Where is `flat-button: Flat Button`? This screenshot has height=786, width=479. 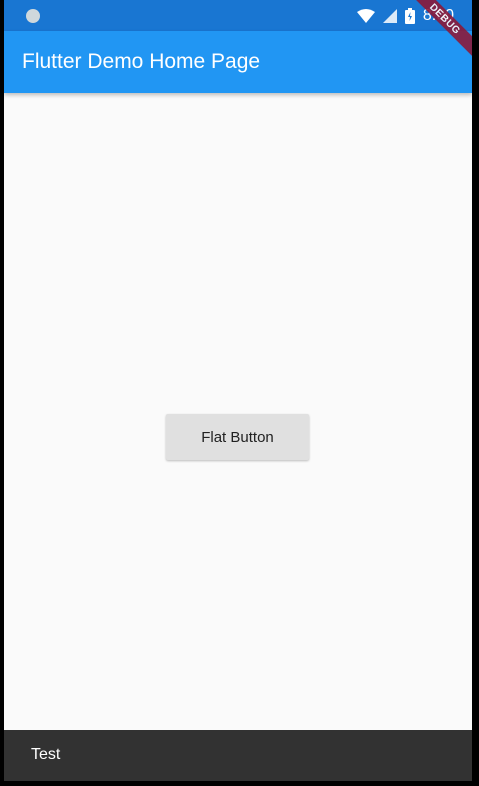
flat-button: Flat Button is located at coordinates (237, 437).